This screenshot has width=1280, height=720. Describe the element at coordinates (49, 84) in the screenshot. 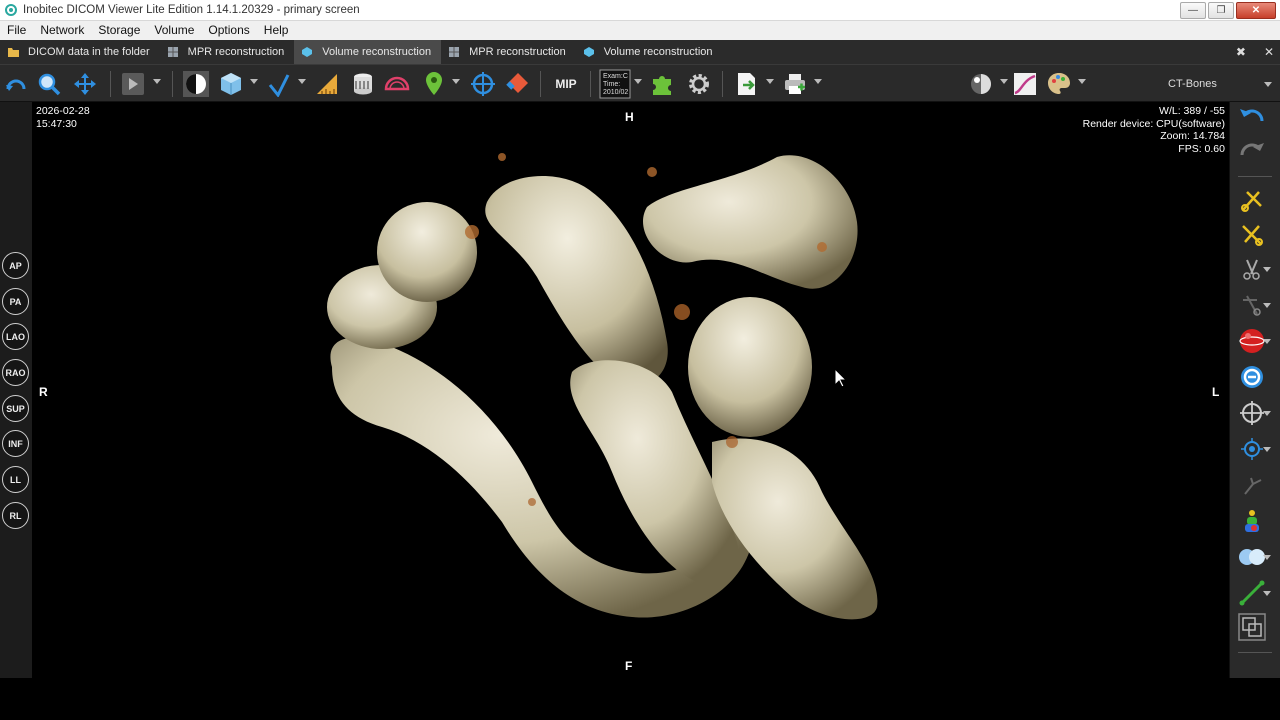

I see `zoom-tool-button` at that location.